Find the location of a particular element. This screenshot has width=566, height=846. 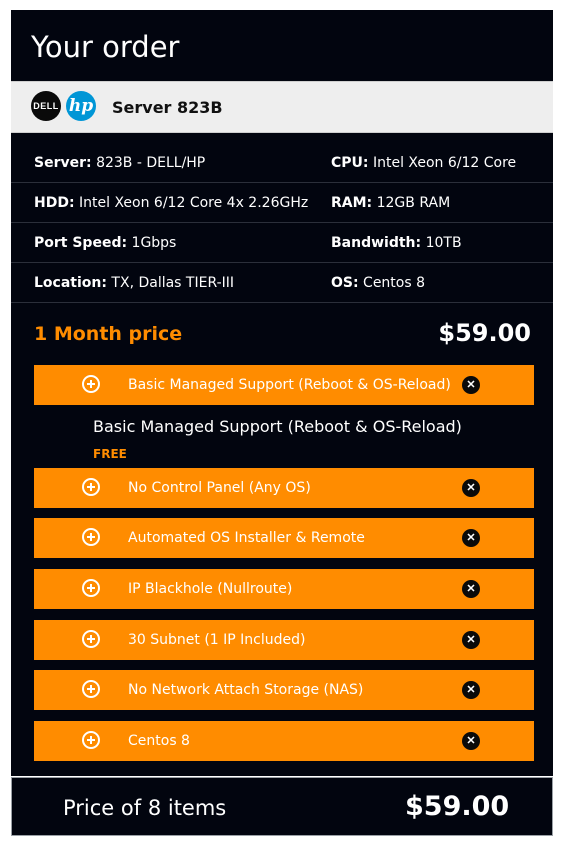

spec-key: Server: is located at coordinates (63, 163).